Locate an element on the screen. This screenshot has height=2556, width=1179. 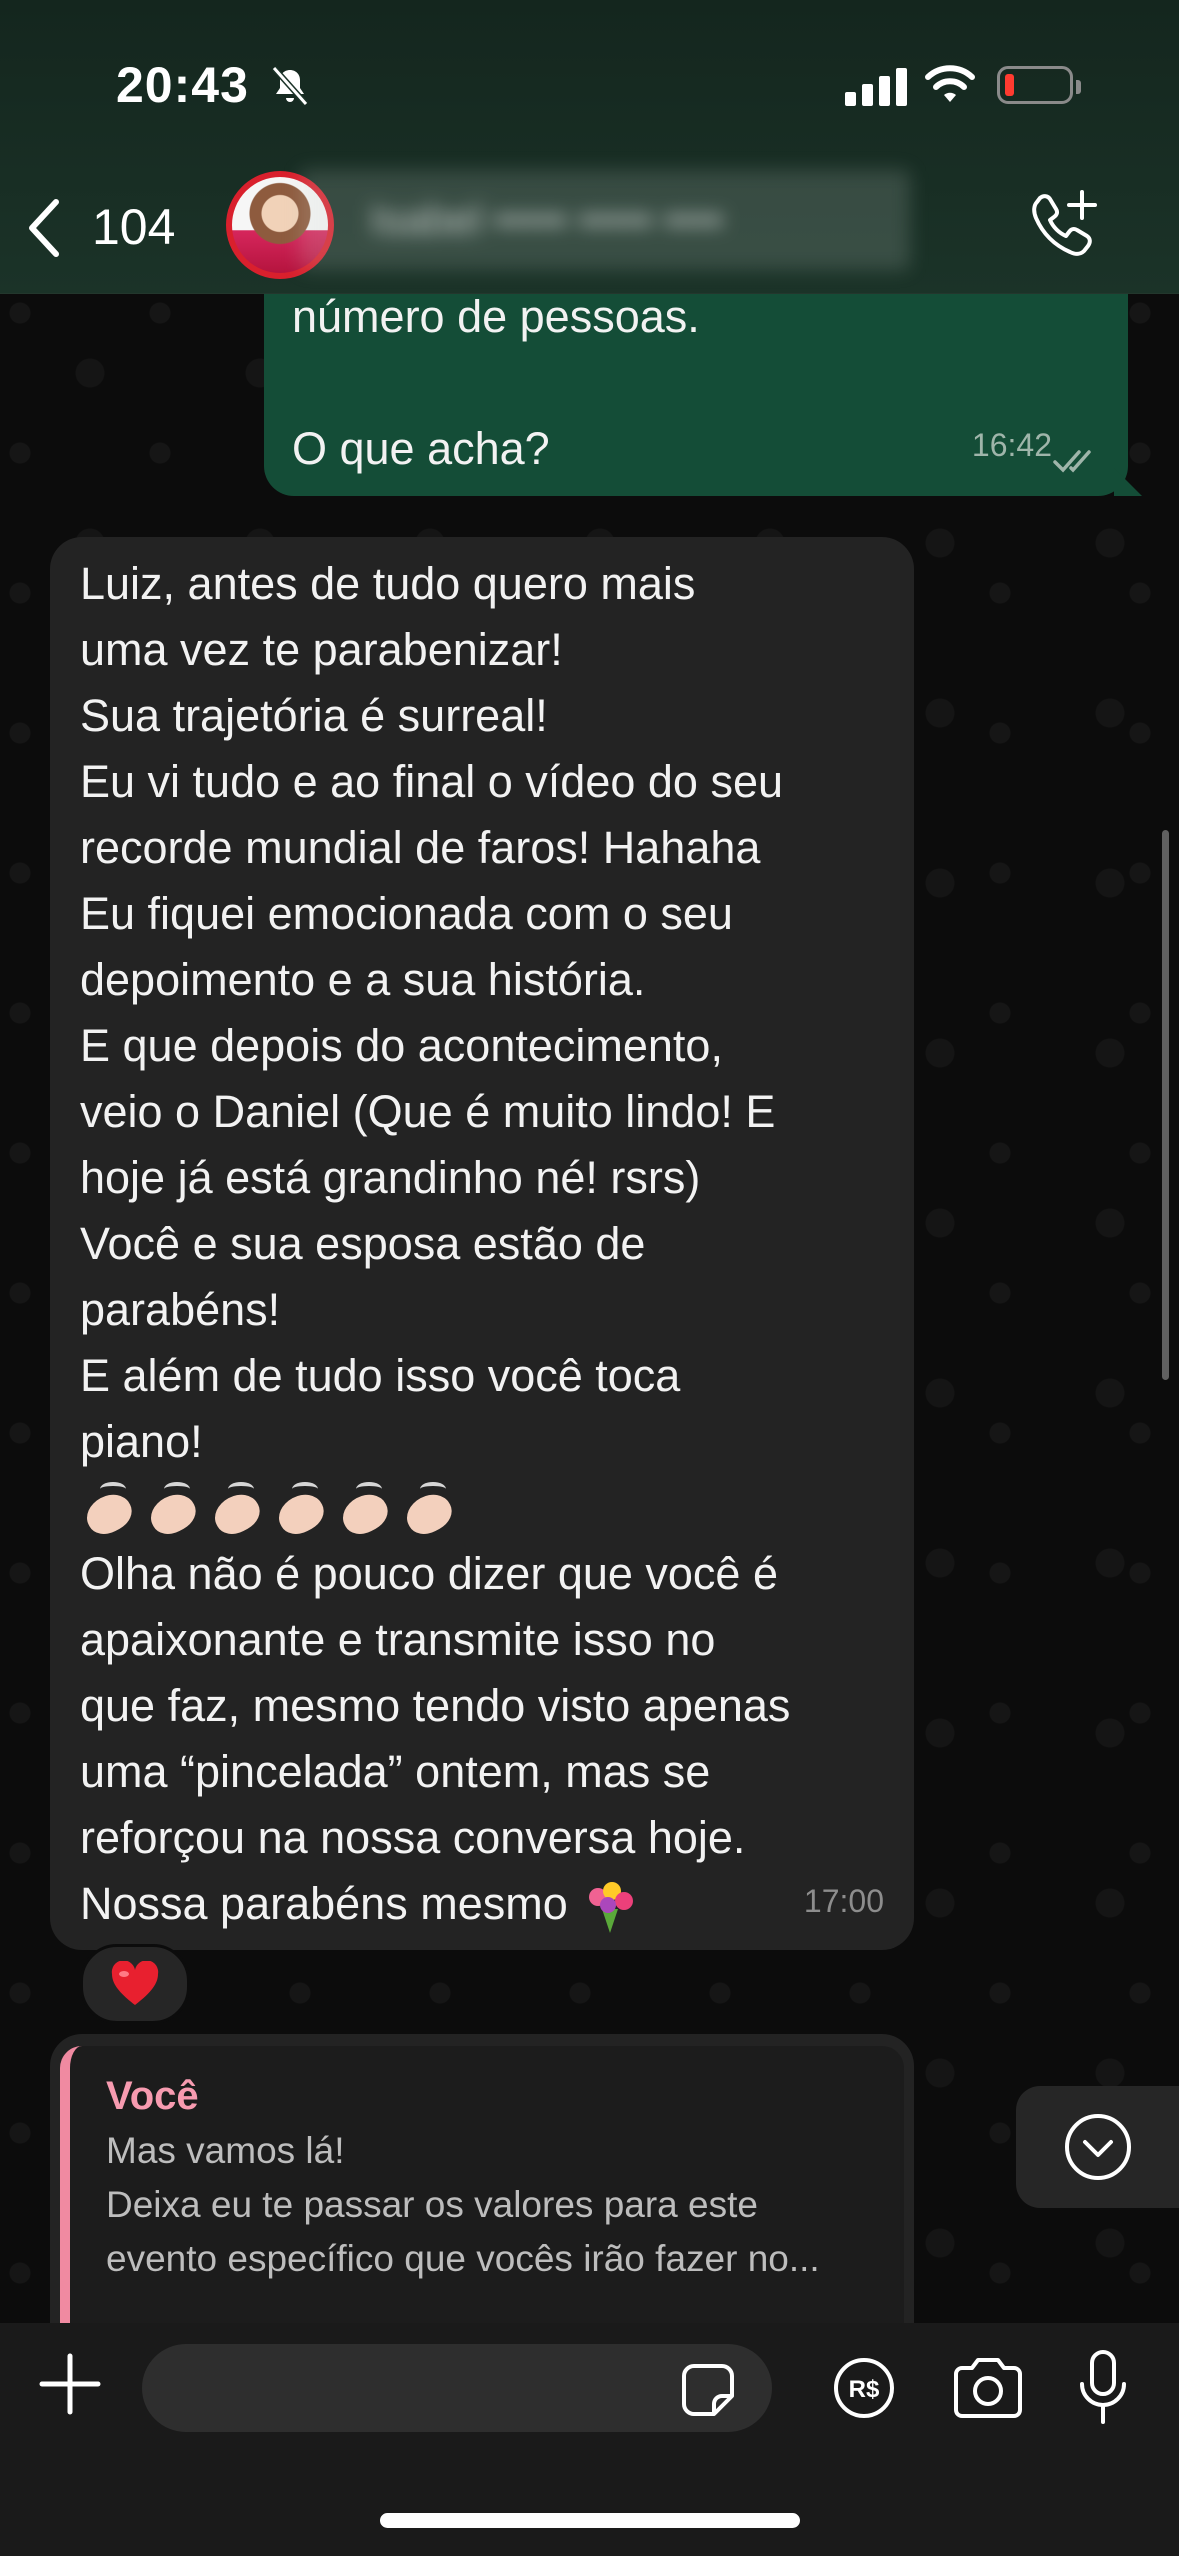
message-line: Olha não é pouco dizer que você é is located at coordinates (429, 1573).